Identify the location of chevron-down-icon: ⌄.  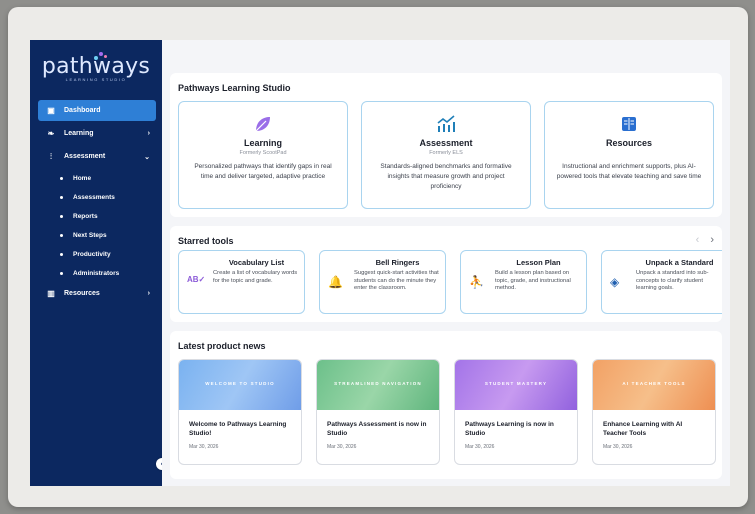
(147, 157).